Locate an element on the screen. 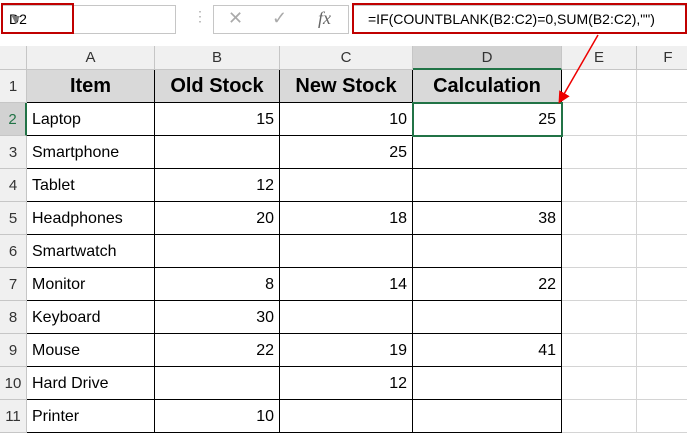 The image size is (687, 436). annotation-arrow is located at coordinates (578, 69).